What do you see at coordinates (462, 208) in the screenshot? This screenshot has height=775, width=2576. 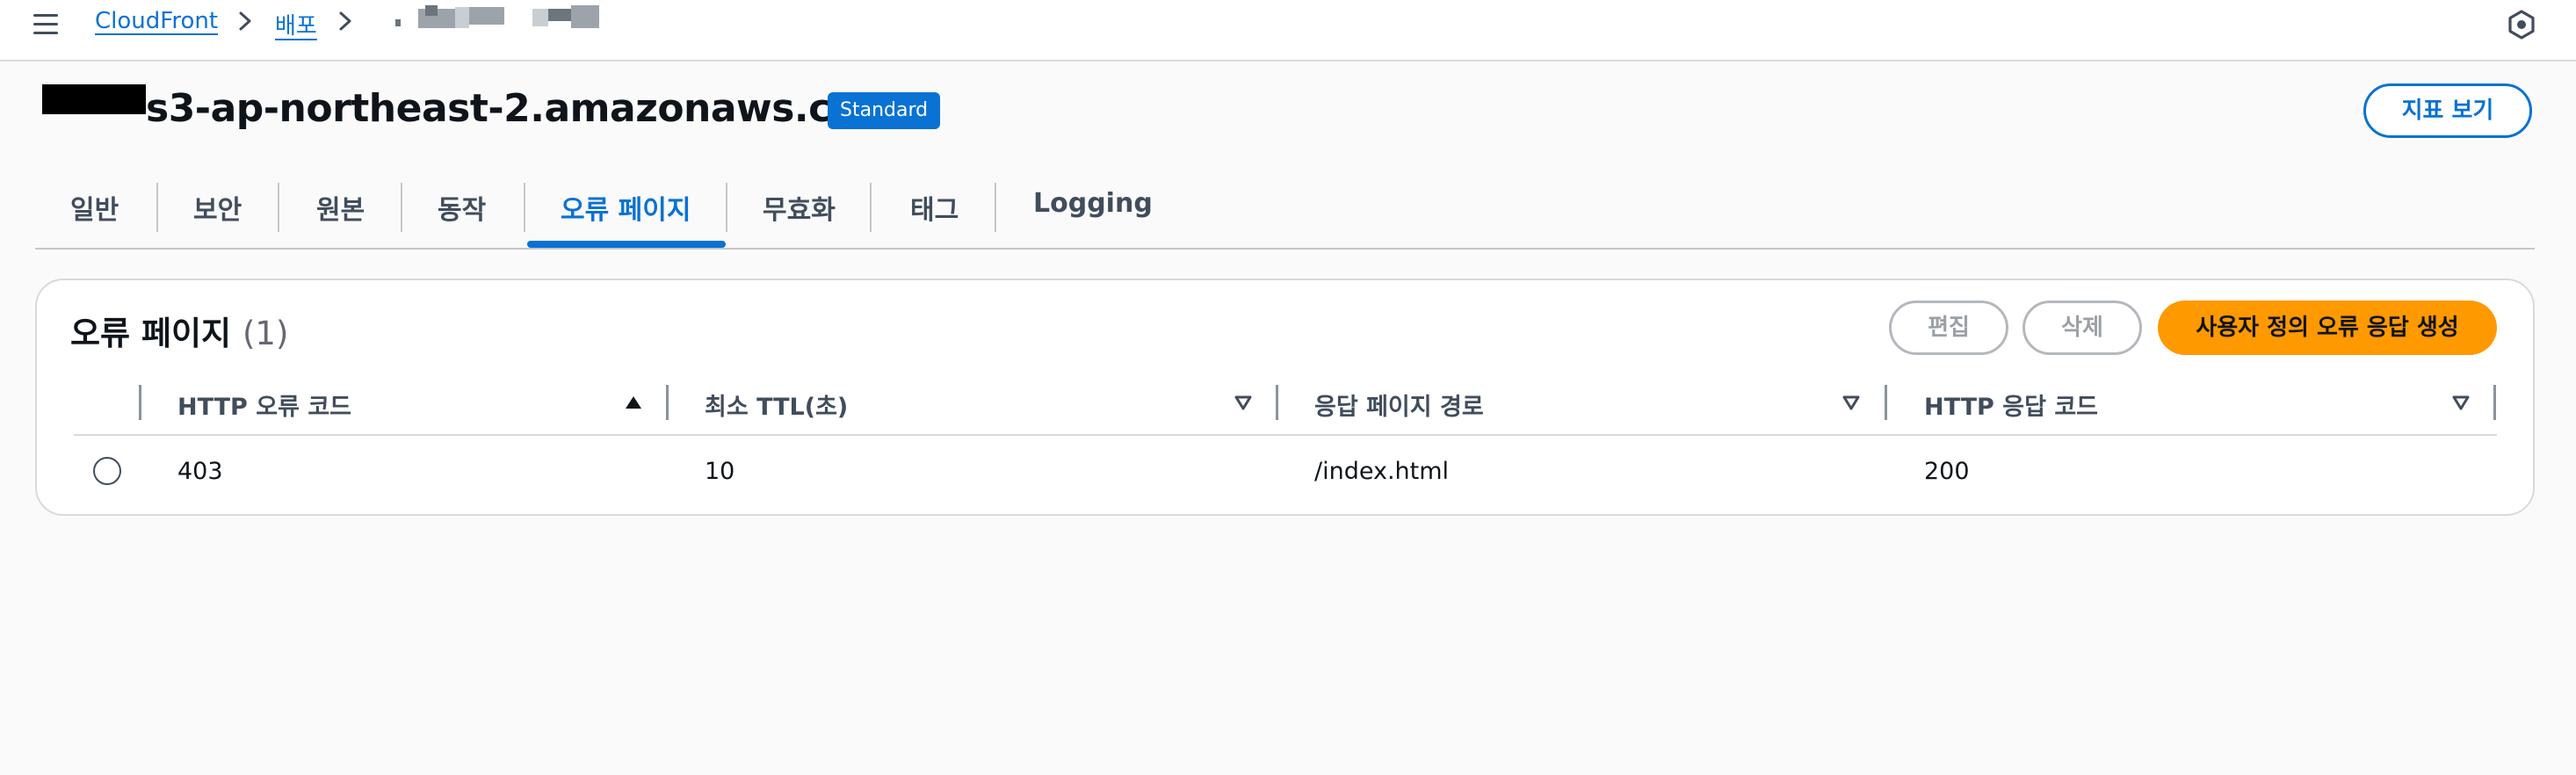 I see `tab-behaviors: 동작` at bounding box center [462, 208].